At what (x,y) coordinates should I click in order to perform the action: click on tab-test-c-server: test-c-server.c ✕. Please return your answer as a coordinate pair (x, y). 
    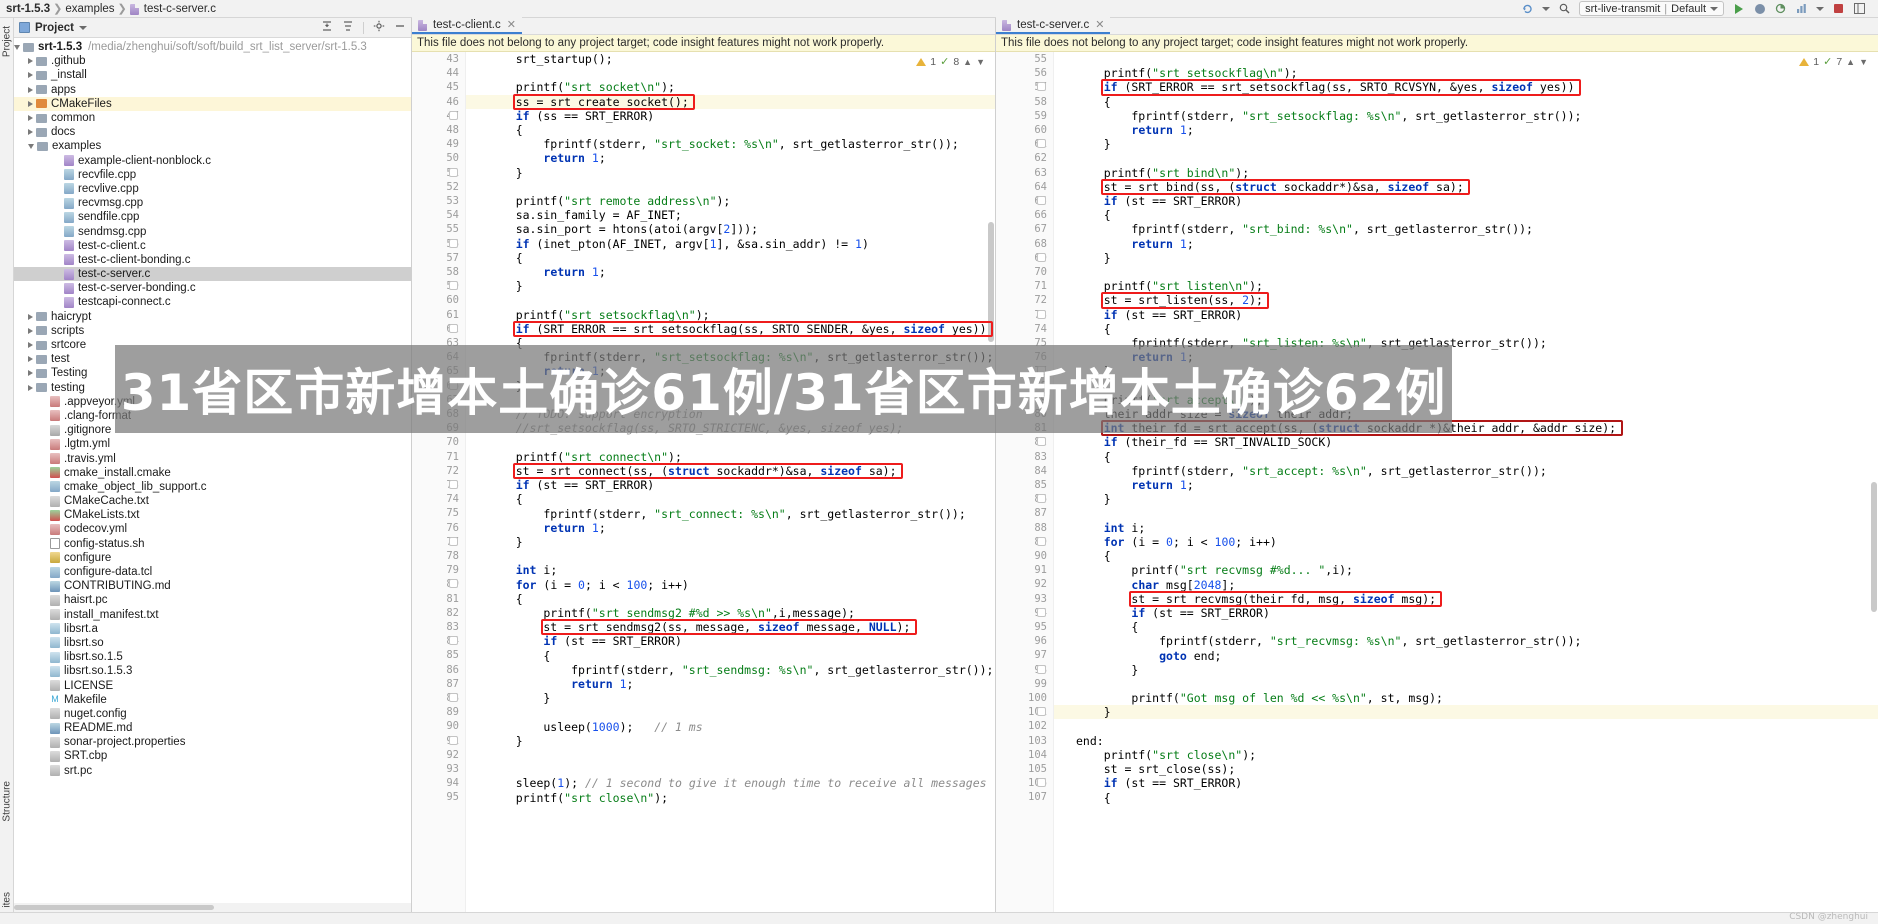
    Looking at the image, I should click on (1053, 25).